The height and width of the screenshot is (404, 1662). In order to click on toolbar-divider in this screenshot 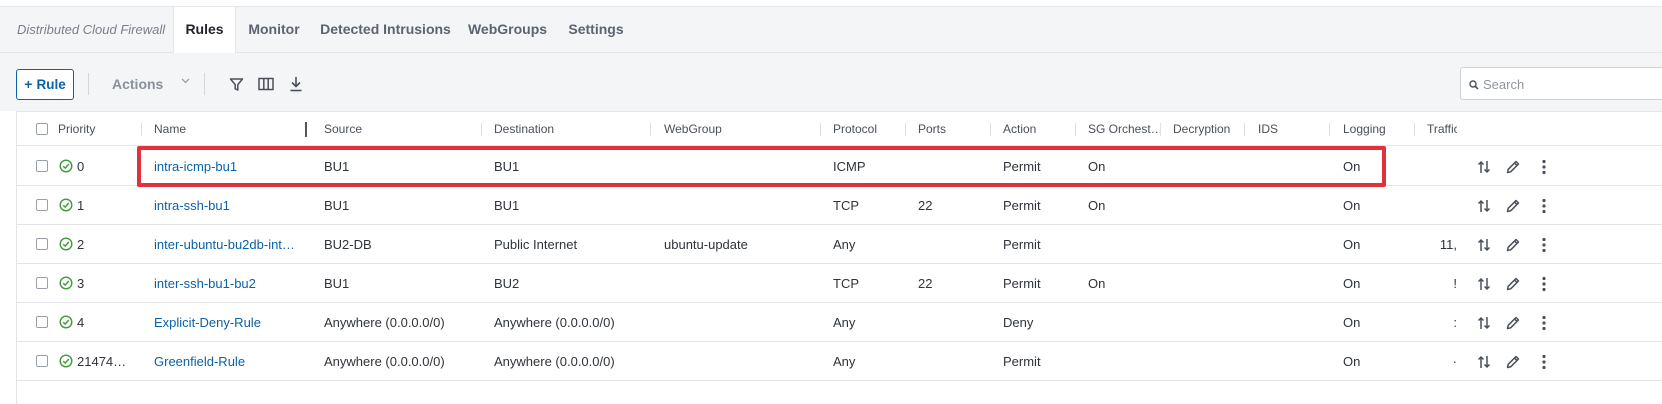, I will do `click(204, 84)`.